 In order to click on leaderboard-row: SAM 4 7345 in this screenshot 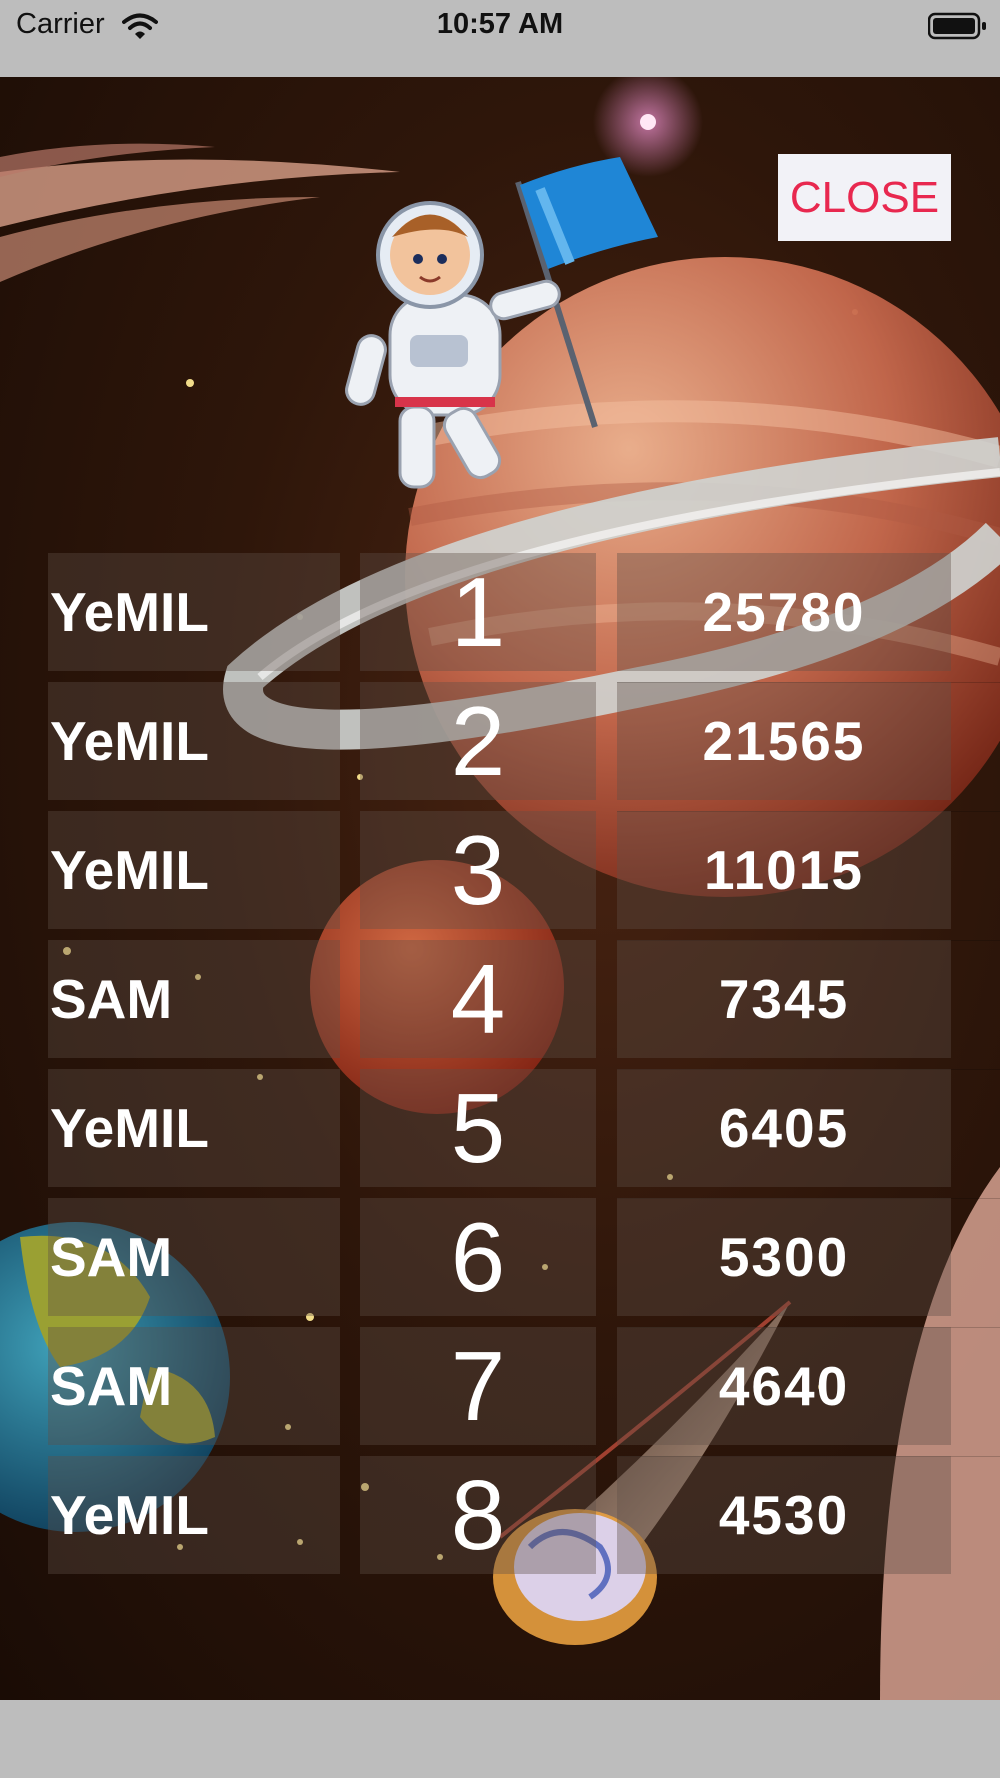, I will do `click(500, 999)`.